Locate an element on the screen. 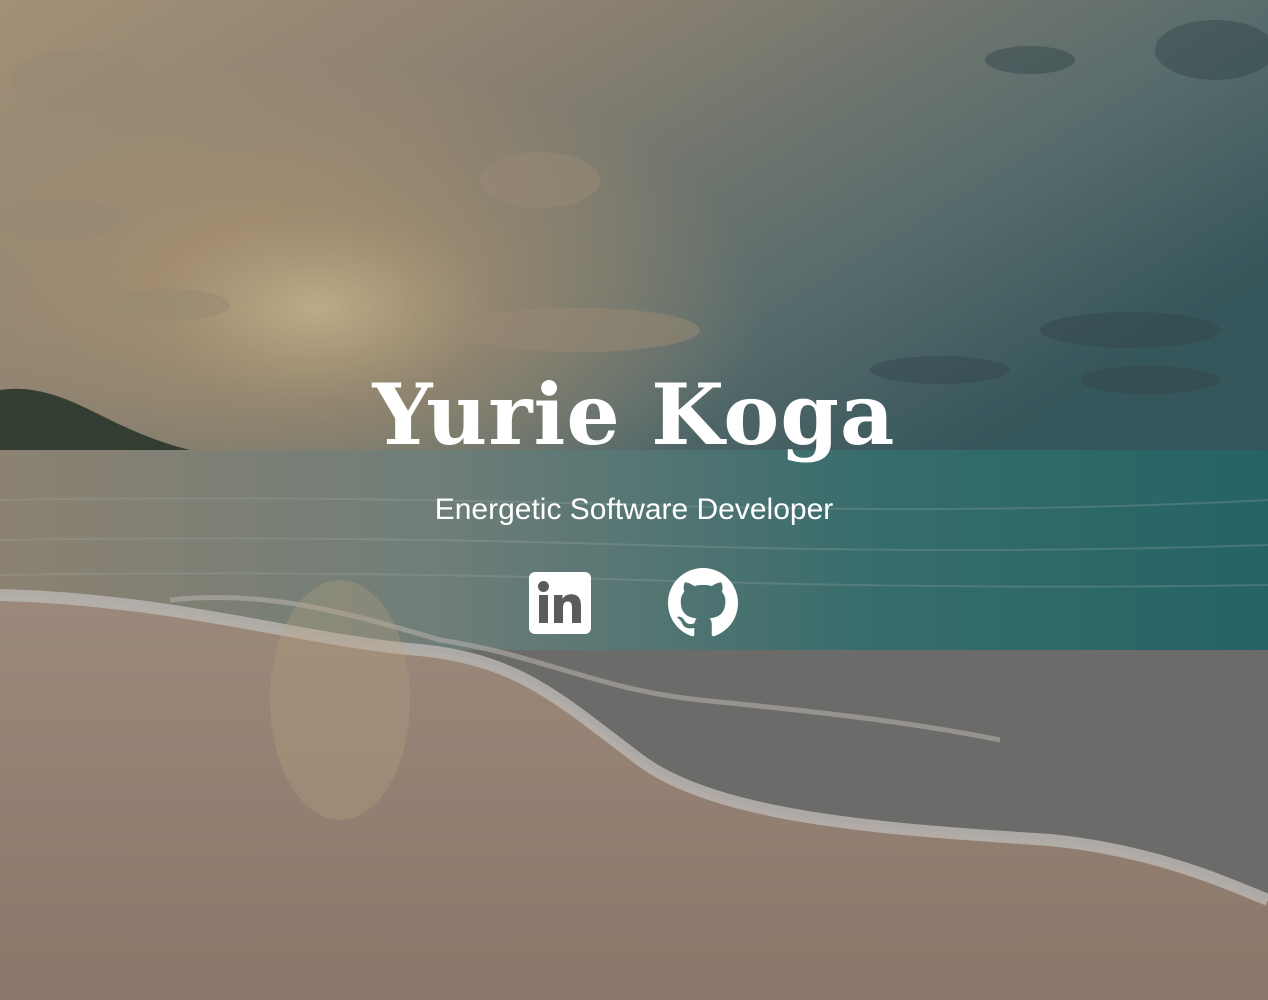  github-icon is located at coordinates (703, 602).